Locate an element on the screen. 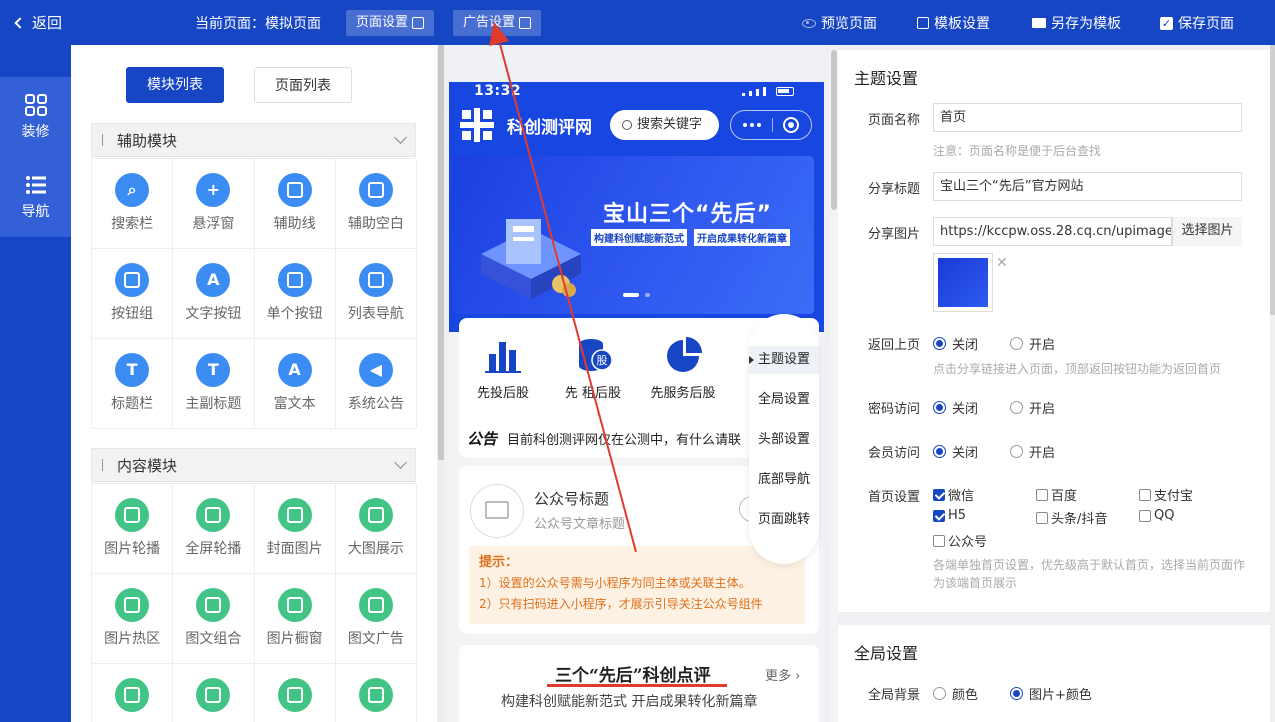 The image size is (1275, 722). module-item: 单个按钮 is located at coordinates (295, 294).